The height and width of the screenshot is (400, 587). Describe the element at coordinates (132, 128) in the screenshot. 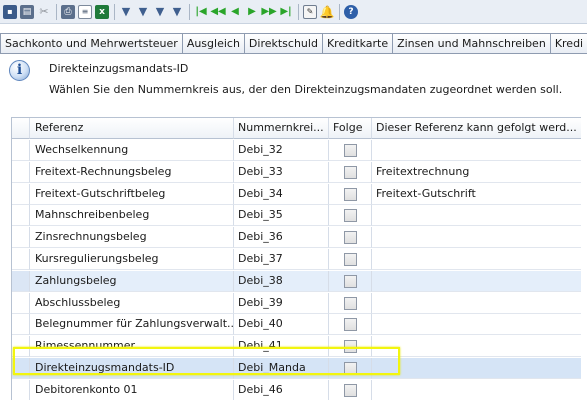

I see `column-header-referenz: Referenz` at that location.